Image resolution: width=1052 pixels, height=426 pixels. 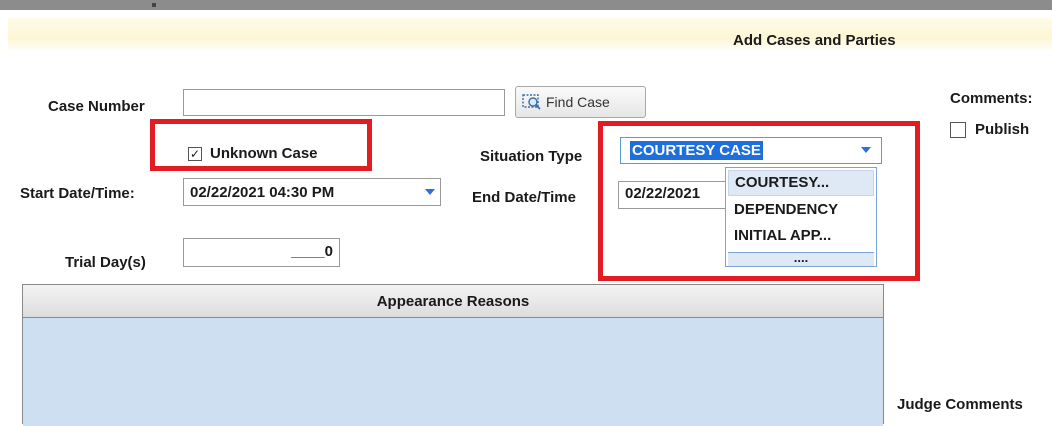 What do you see at coordinates (531, 156) in the screenshot?
I see `situation-type-label: Situation Type` at bounding box center [531, 156].